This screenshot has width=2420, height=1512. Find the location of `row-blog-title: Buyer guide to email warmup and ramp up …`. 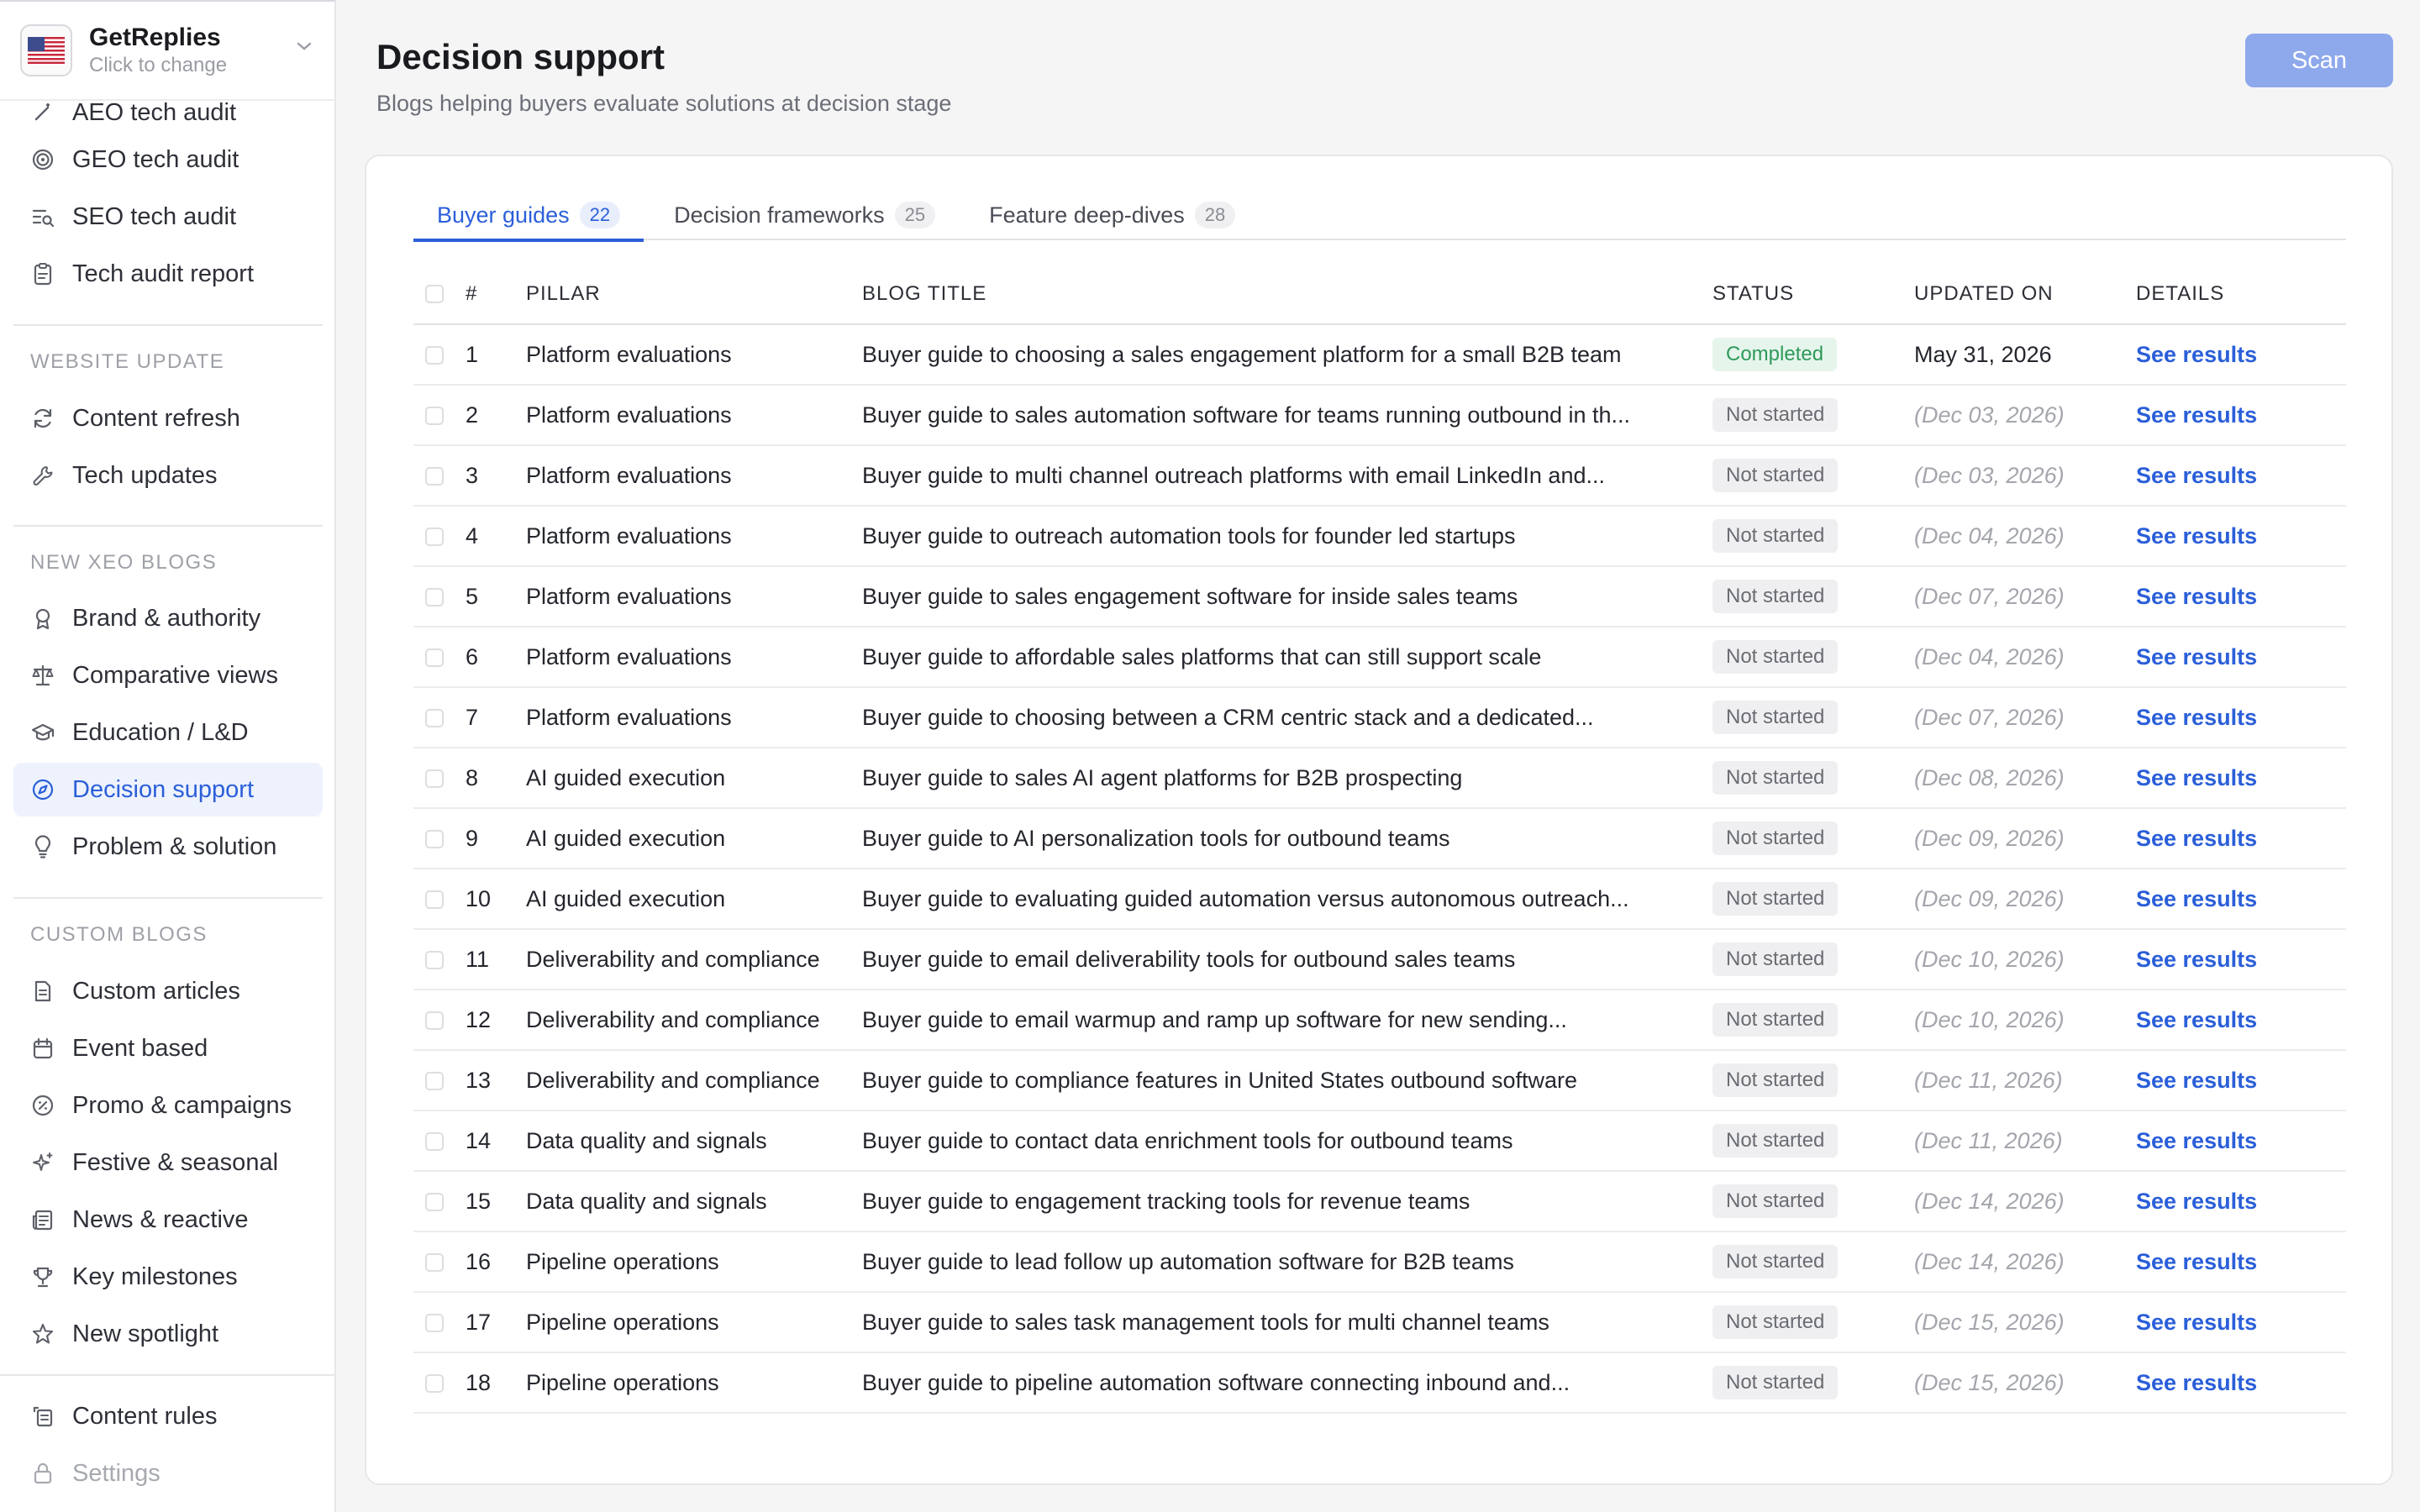

row-blog-title: Buyer guide to email warmup and ramp up … is located at coordinates (1287, 1020).